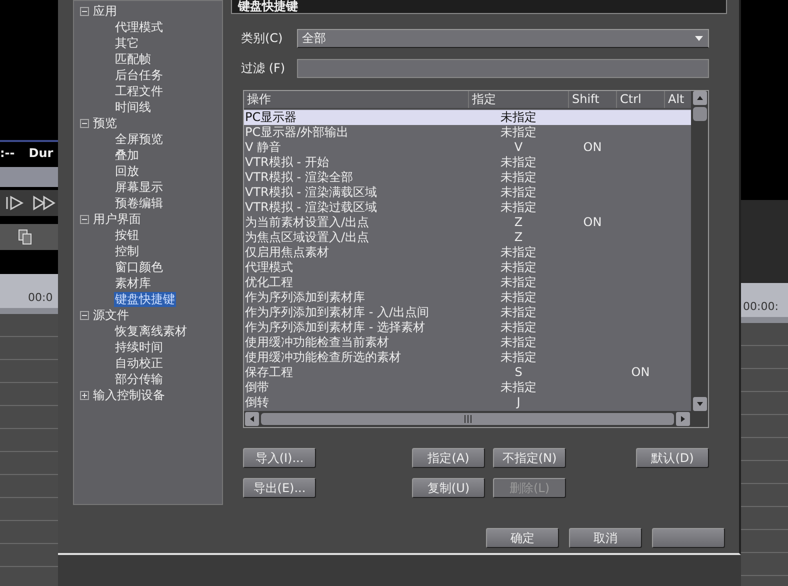  What do you see at coordinates (522, 538) in the screenshot?
I see `dialog-button: 确定` at bounding box center [522, 538].